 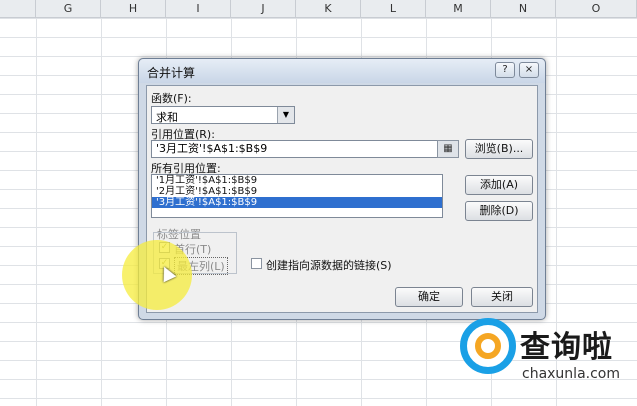 What do you see at coordinates (505, 70) in the screenshot?
I see `help-button: ?` at bounding box center [505, 70].